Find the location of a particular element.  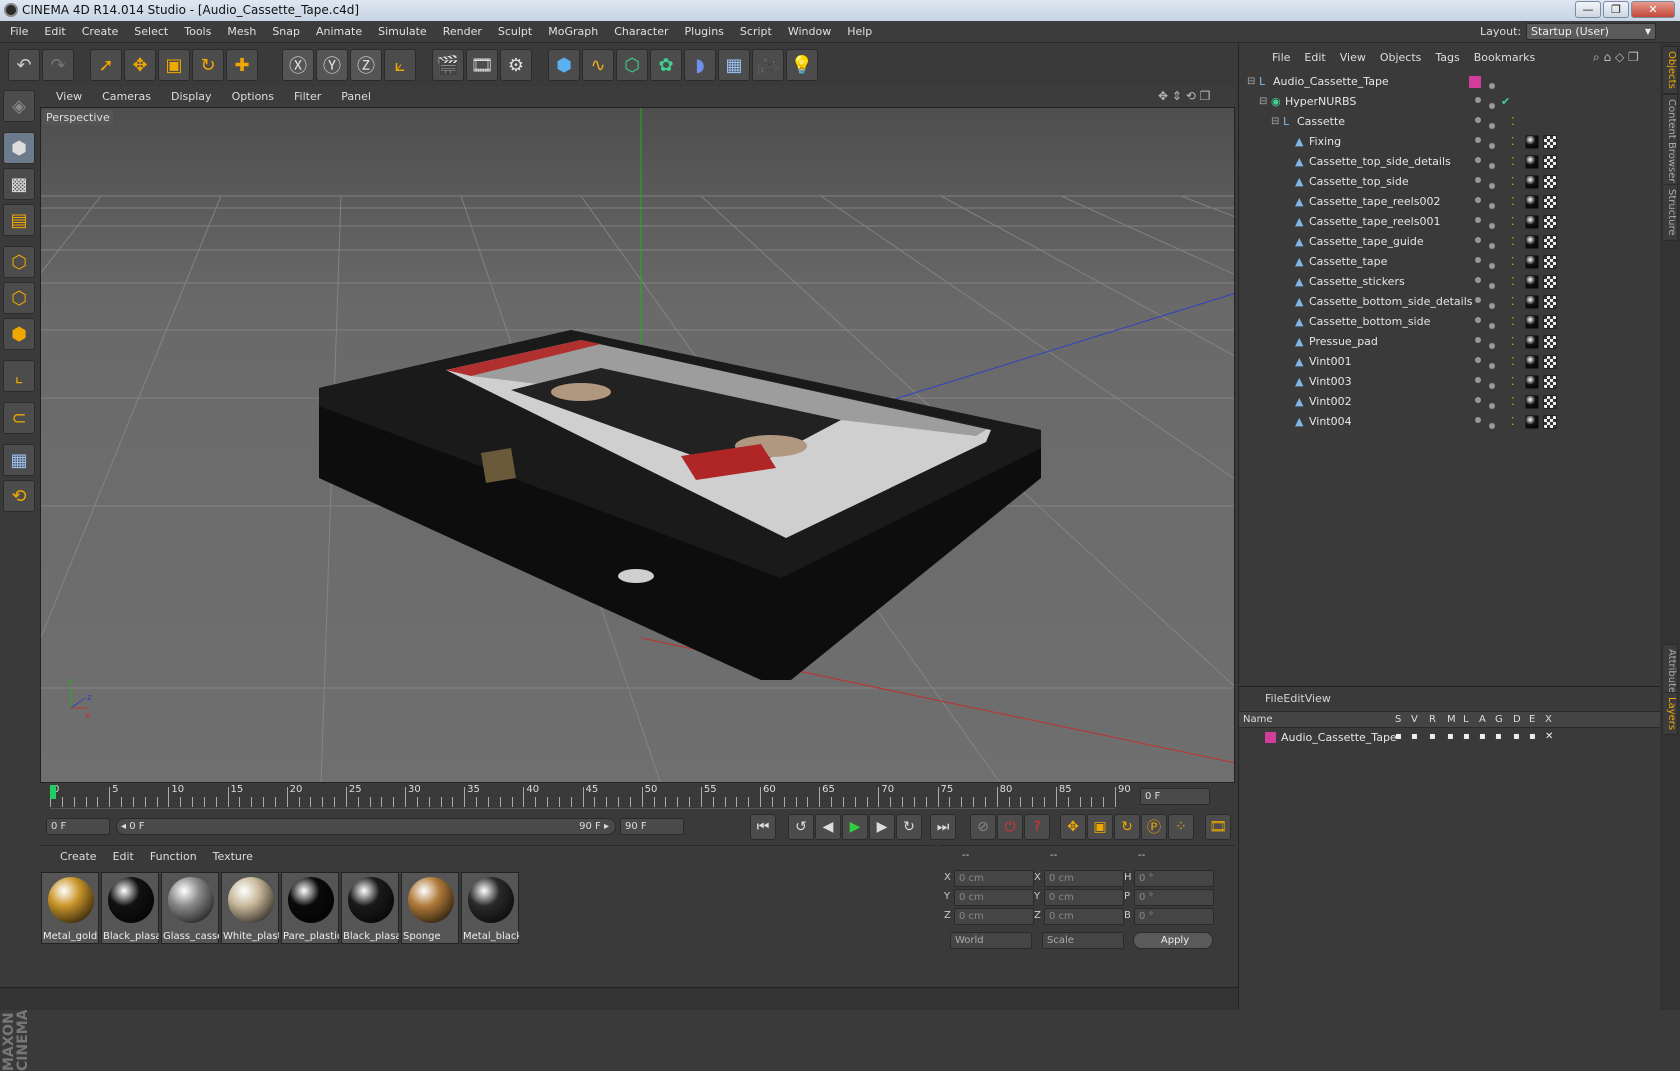

object-menu-bookmarks: Bookmarks is located at coordinates (1504, 58).